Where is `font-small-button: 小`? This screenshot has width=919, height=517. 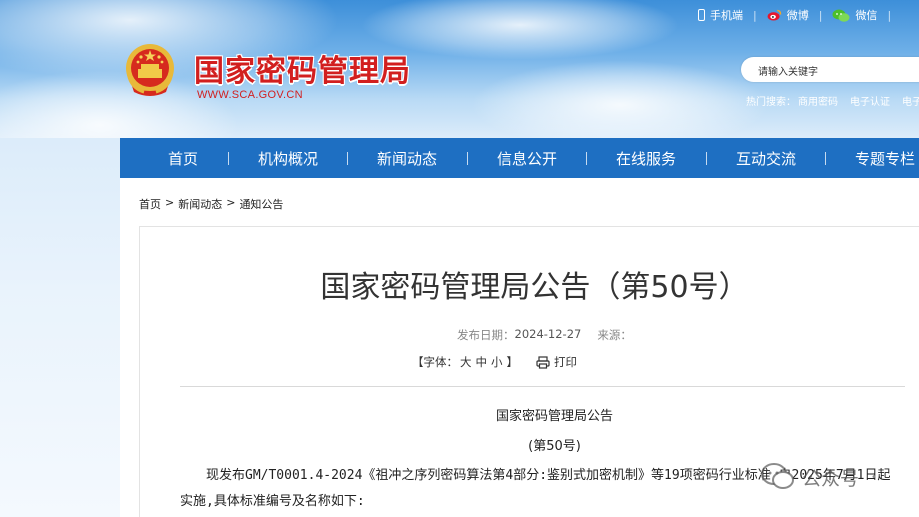 font-small-button: 小 is located at coordinates (497, 362).